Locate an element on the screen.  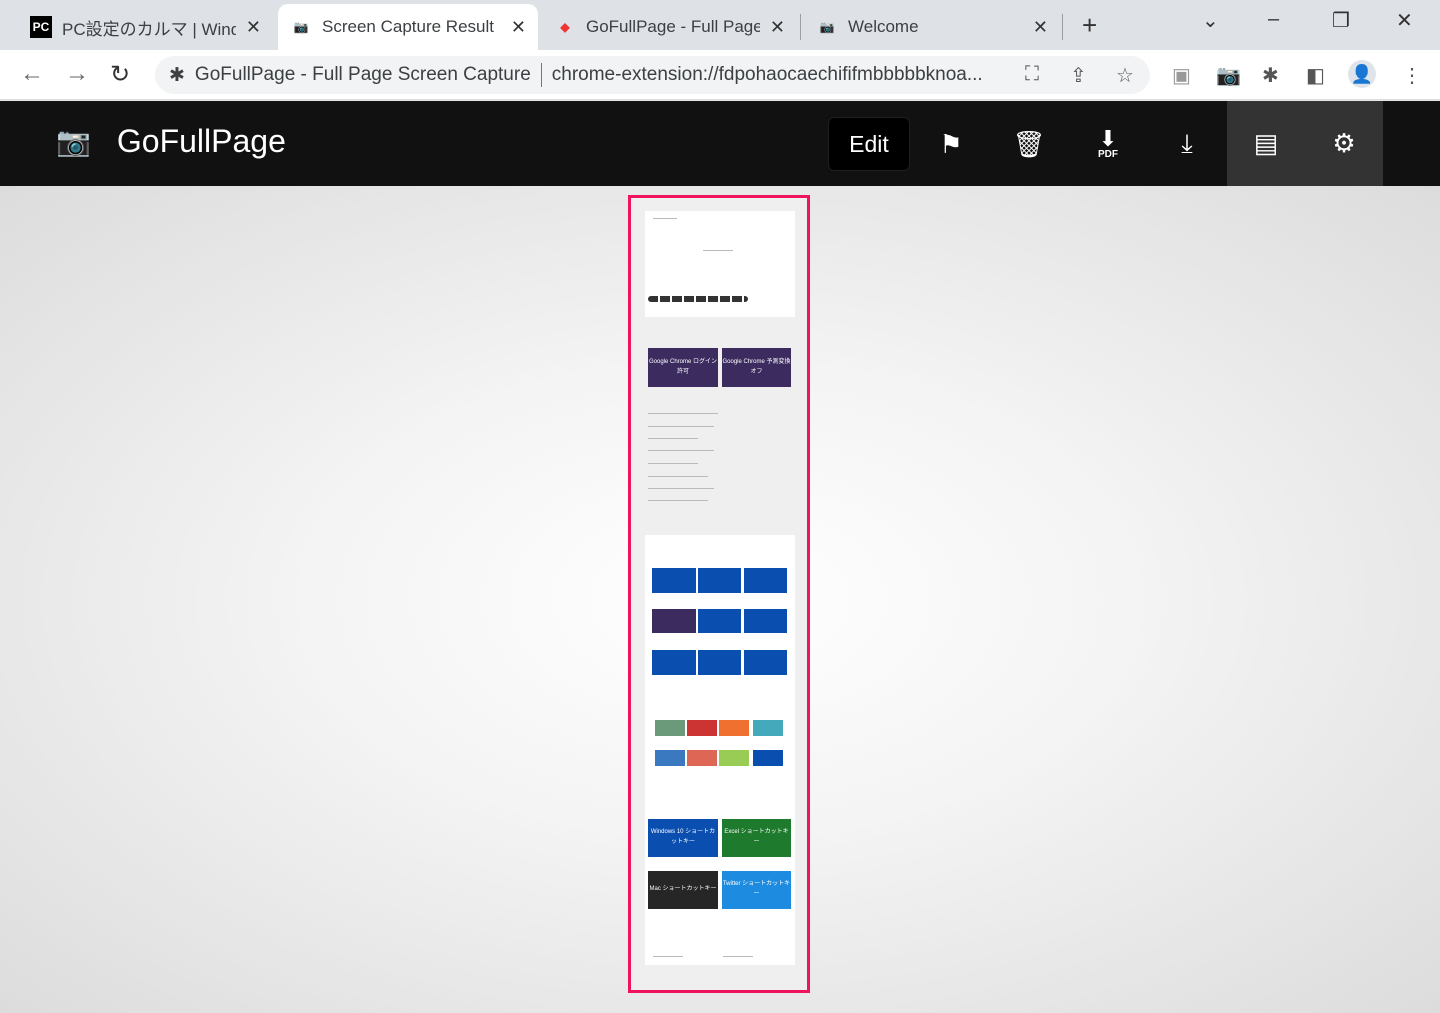
tab-screen-capture-result: 📷 Screen Capture Result ✕ is located at coordinates (408, 27).